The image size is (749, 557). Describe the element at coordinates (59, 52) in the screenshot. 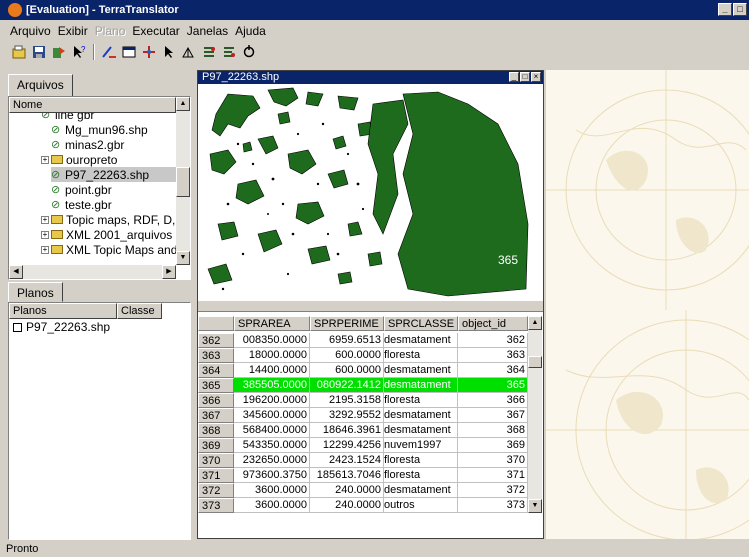

I see `import-icon` at that location.